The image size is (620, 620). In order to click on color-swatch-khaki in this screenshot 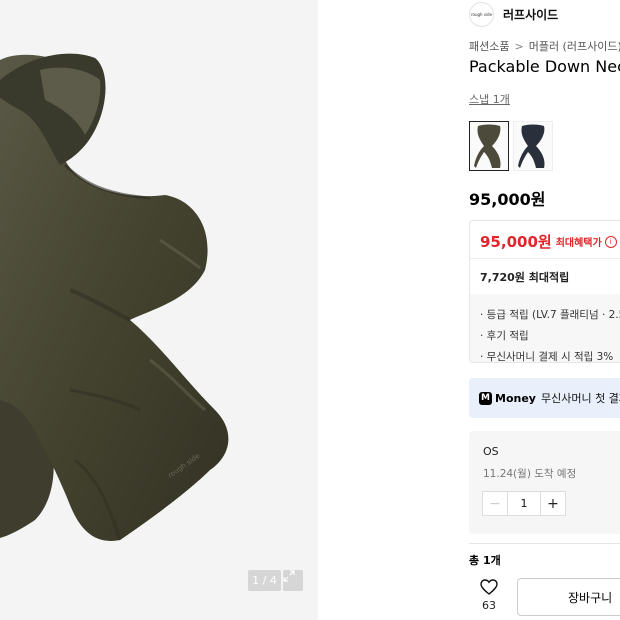, I will do `click(489, 146)`.